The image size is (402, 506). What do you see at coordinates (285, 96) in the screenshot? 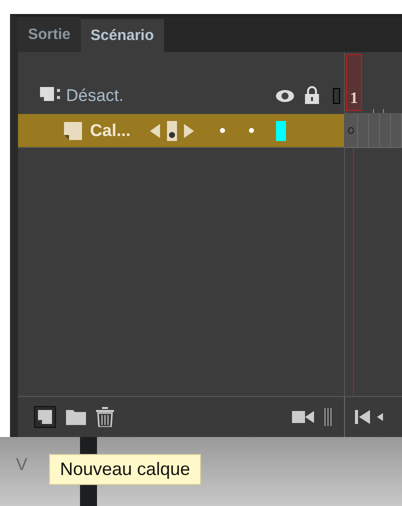
I see `eye-icon` at bounding box center [285, 96].